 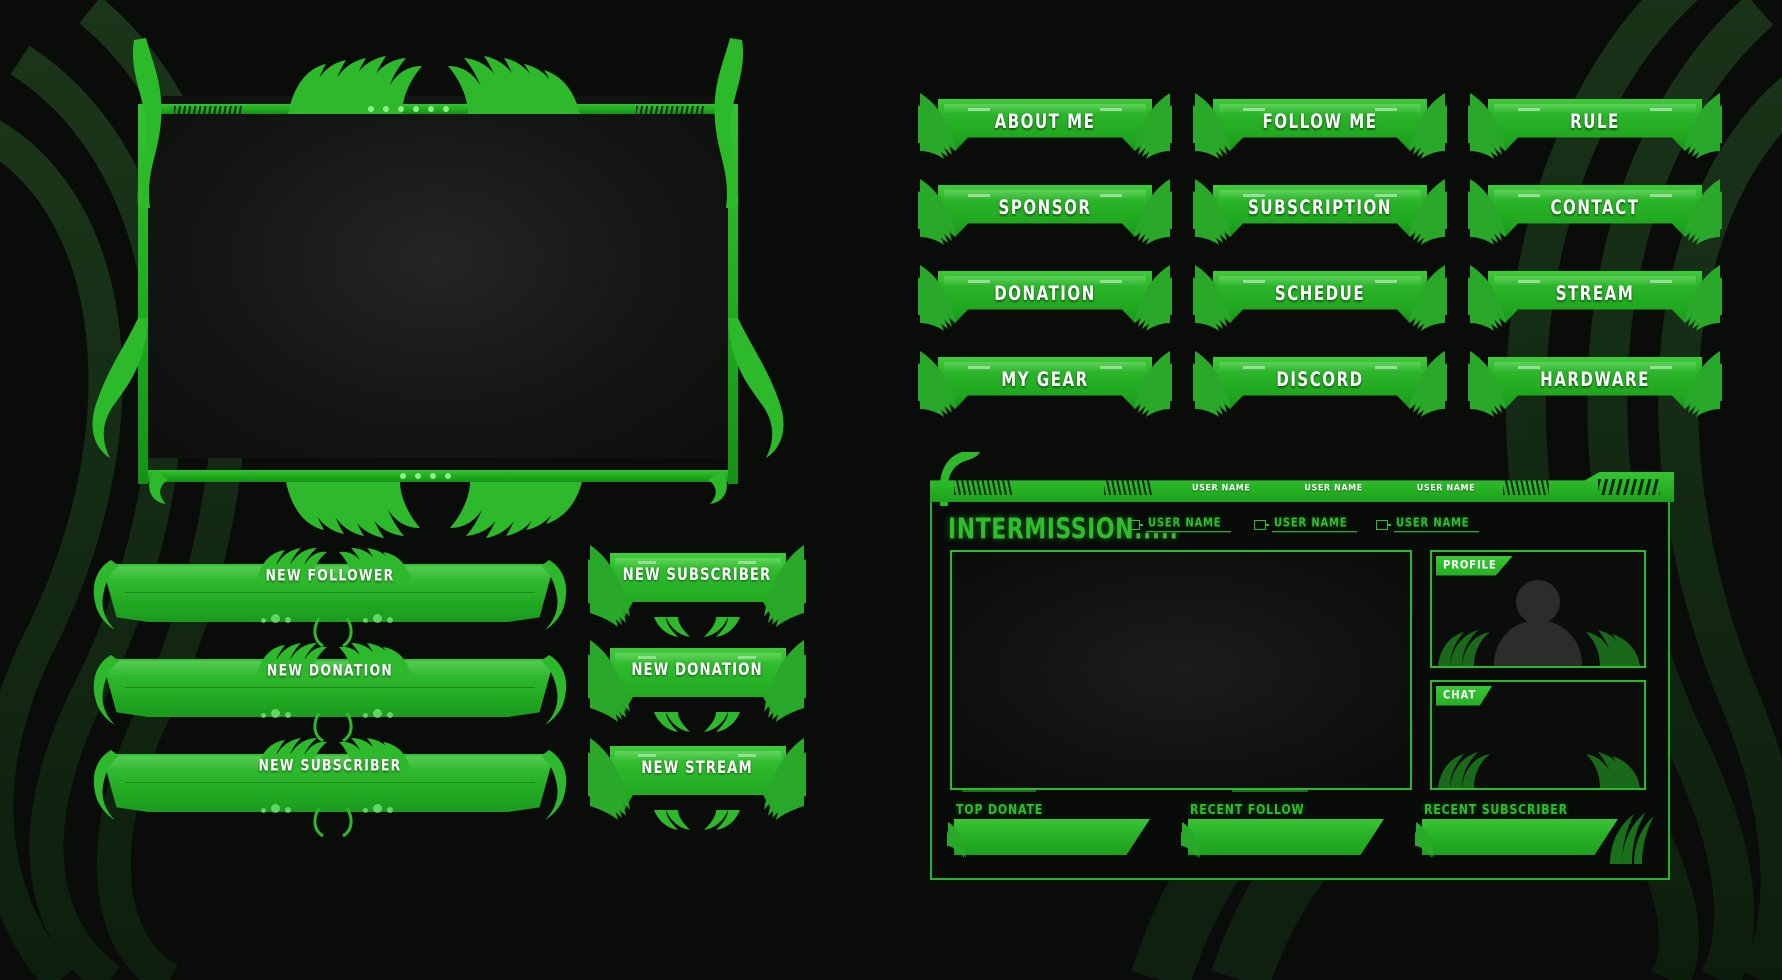 What do you see at coordinates (1045, 293) in the screenshot?
I see `nav-button-label: DONATION` at bounding box center [1045, 293].